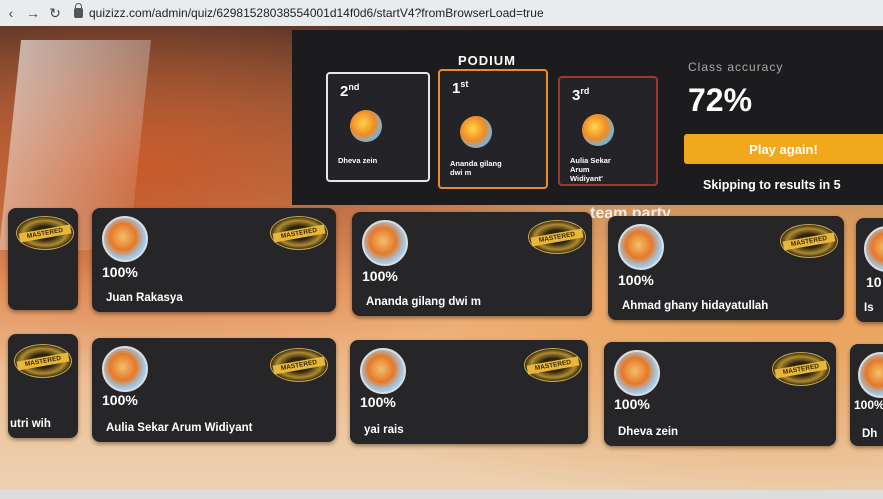 This screenshot has width=883, height=499. What do you see at coordinates (487, 60) in the screenshot?
I see `podium-title: PODIUM` at bounding box center [487, 60].